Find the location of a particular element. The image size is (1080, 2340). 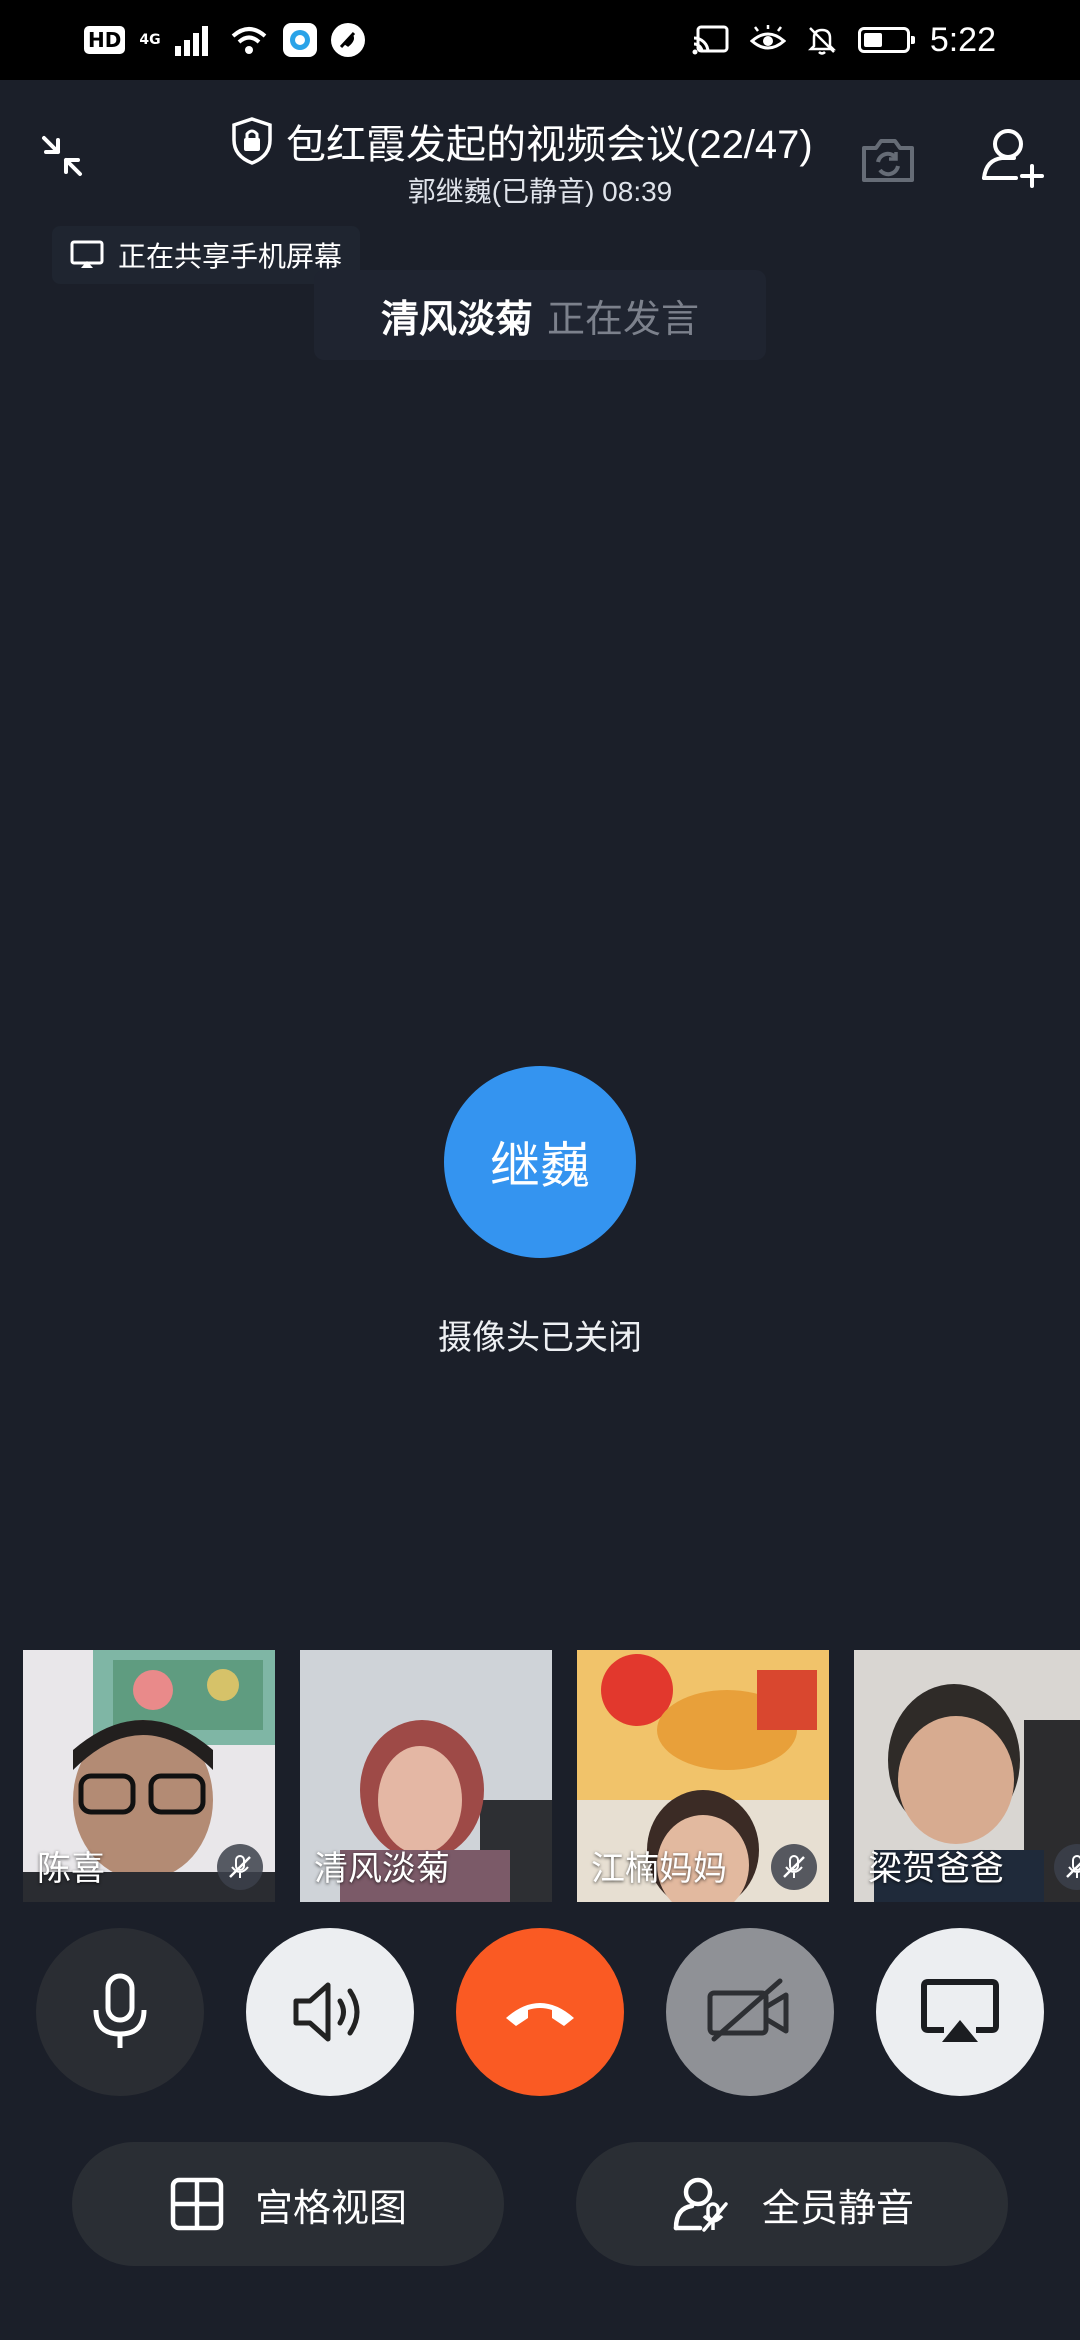

microphone-icon is located at coordinates (120, 2010).